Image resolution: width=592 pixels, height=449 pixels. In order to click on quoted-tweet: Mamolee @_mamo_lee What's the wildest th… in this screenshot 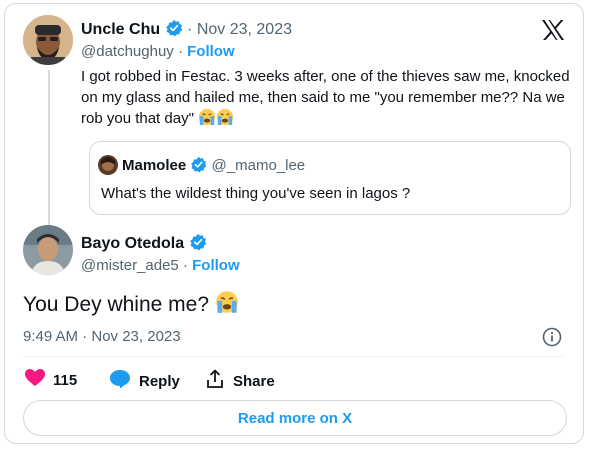, I will do `click(330, 178)`.